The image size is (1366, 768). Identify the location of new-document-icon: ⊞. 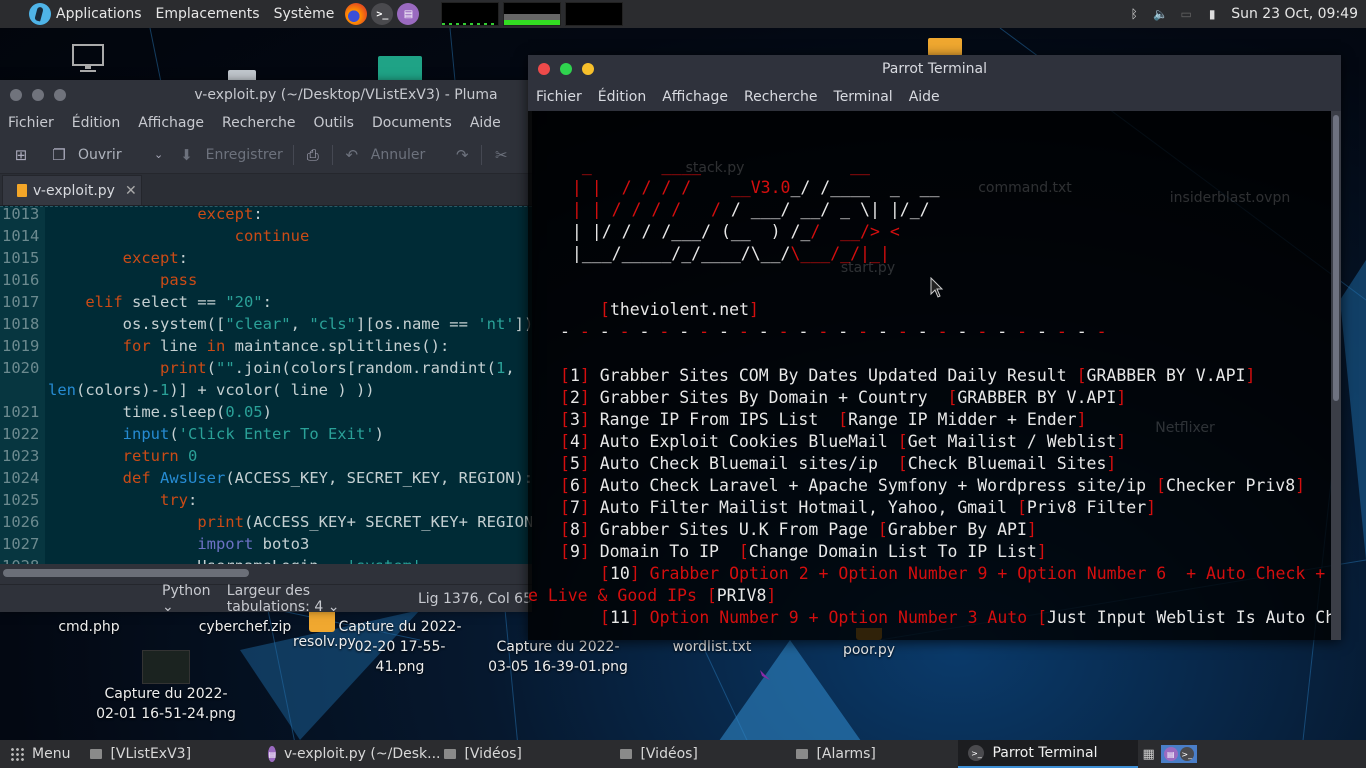
(21, 155).